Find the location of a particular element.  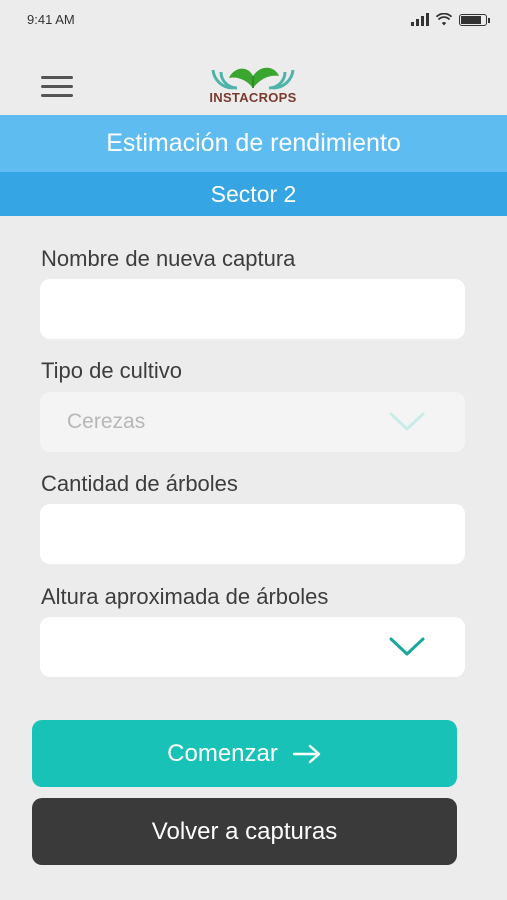

status-icons is located at coordinates (450, 19).